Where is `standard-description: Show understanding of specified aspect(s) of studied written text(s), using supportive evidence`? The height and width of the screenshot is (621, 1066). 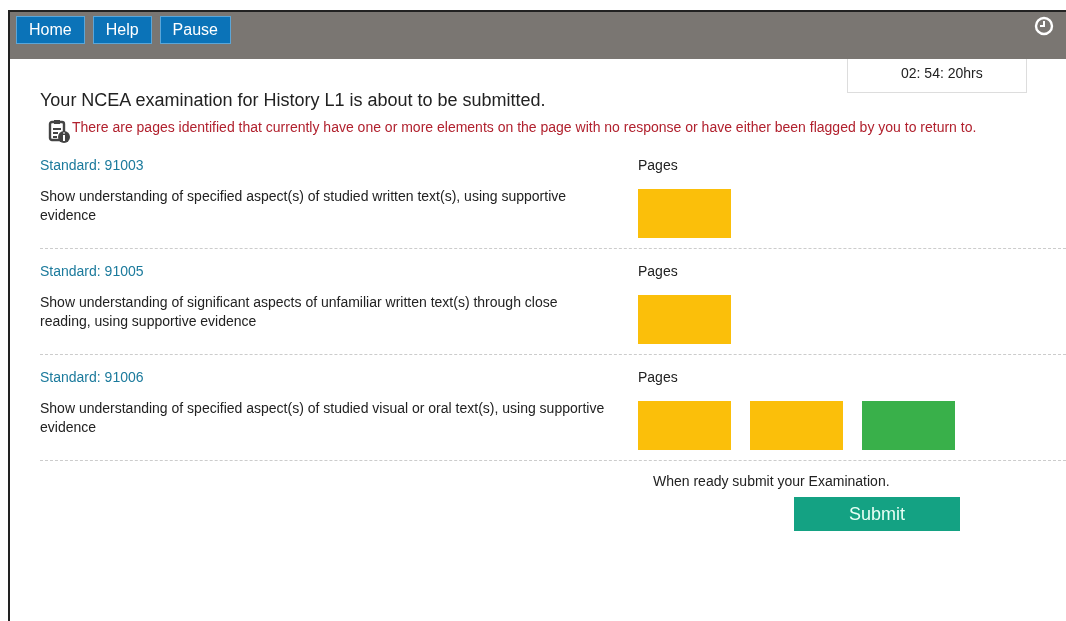 standard-description: Show understanding of specified aspect(s) of studied written text(s), using supportive evidence is located at coordinates (304, 206).